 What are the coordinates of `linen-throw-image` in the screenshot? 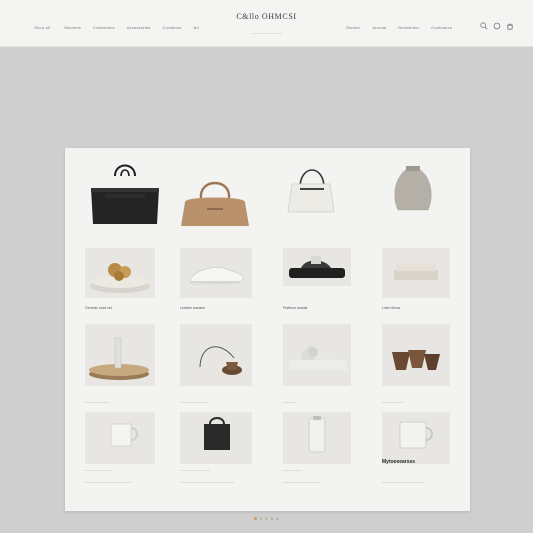 It's located at (416, 272).